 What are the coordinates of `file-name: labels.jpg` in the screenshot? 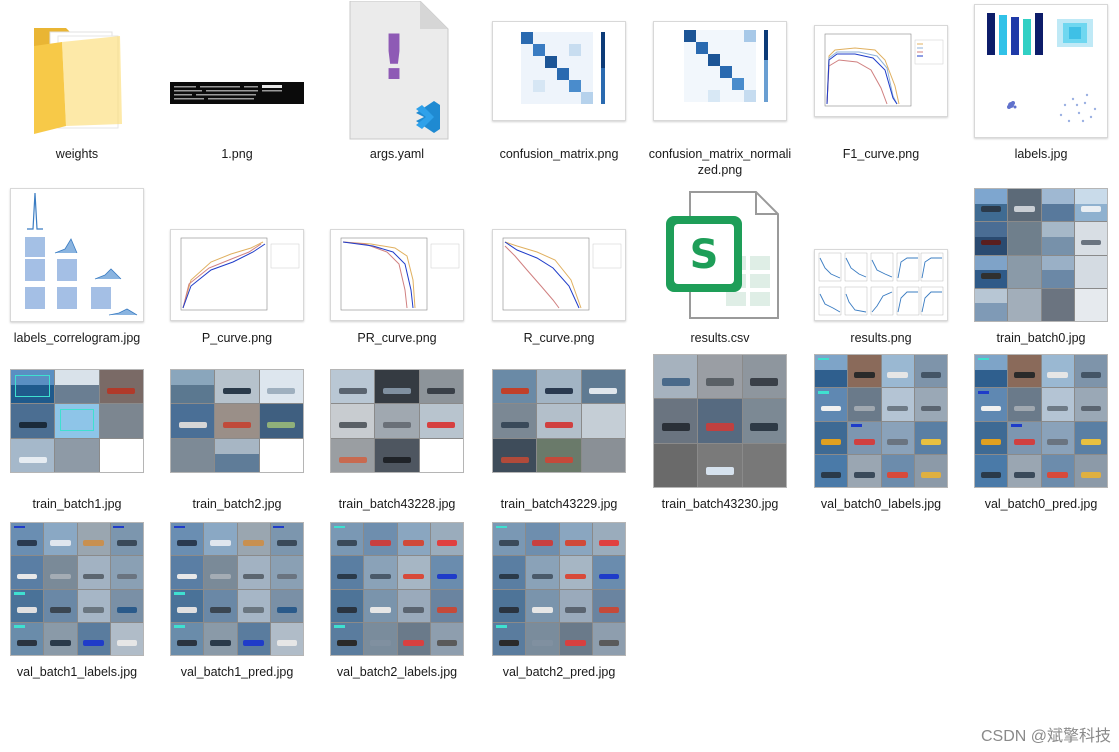 It's located at (1041, 154).